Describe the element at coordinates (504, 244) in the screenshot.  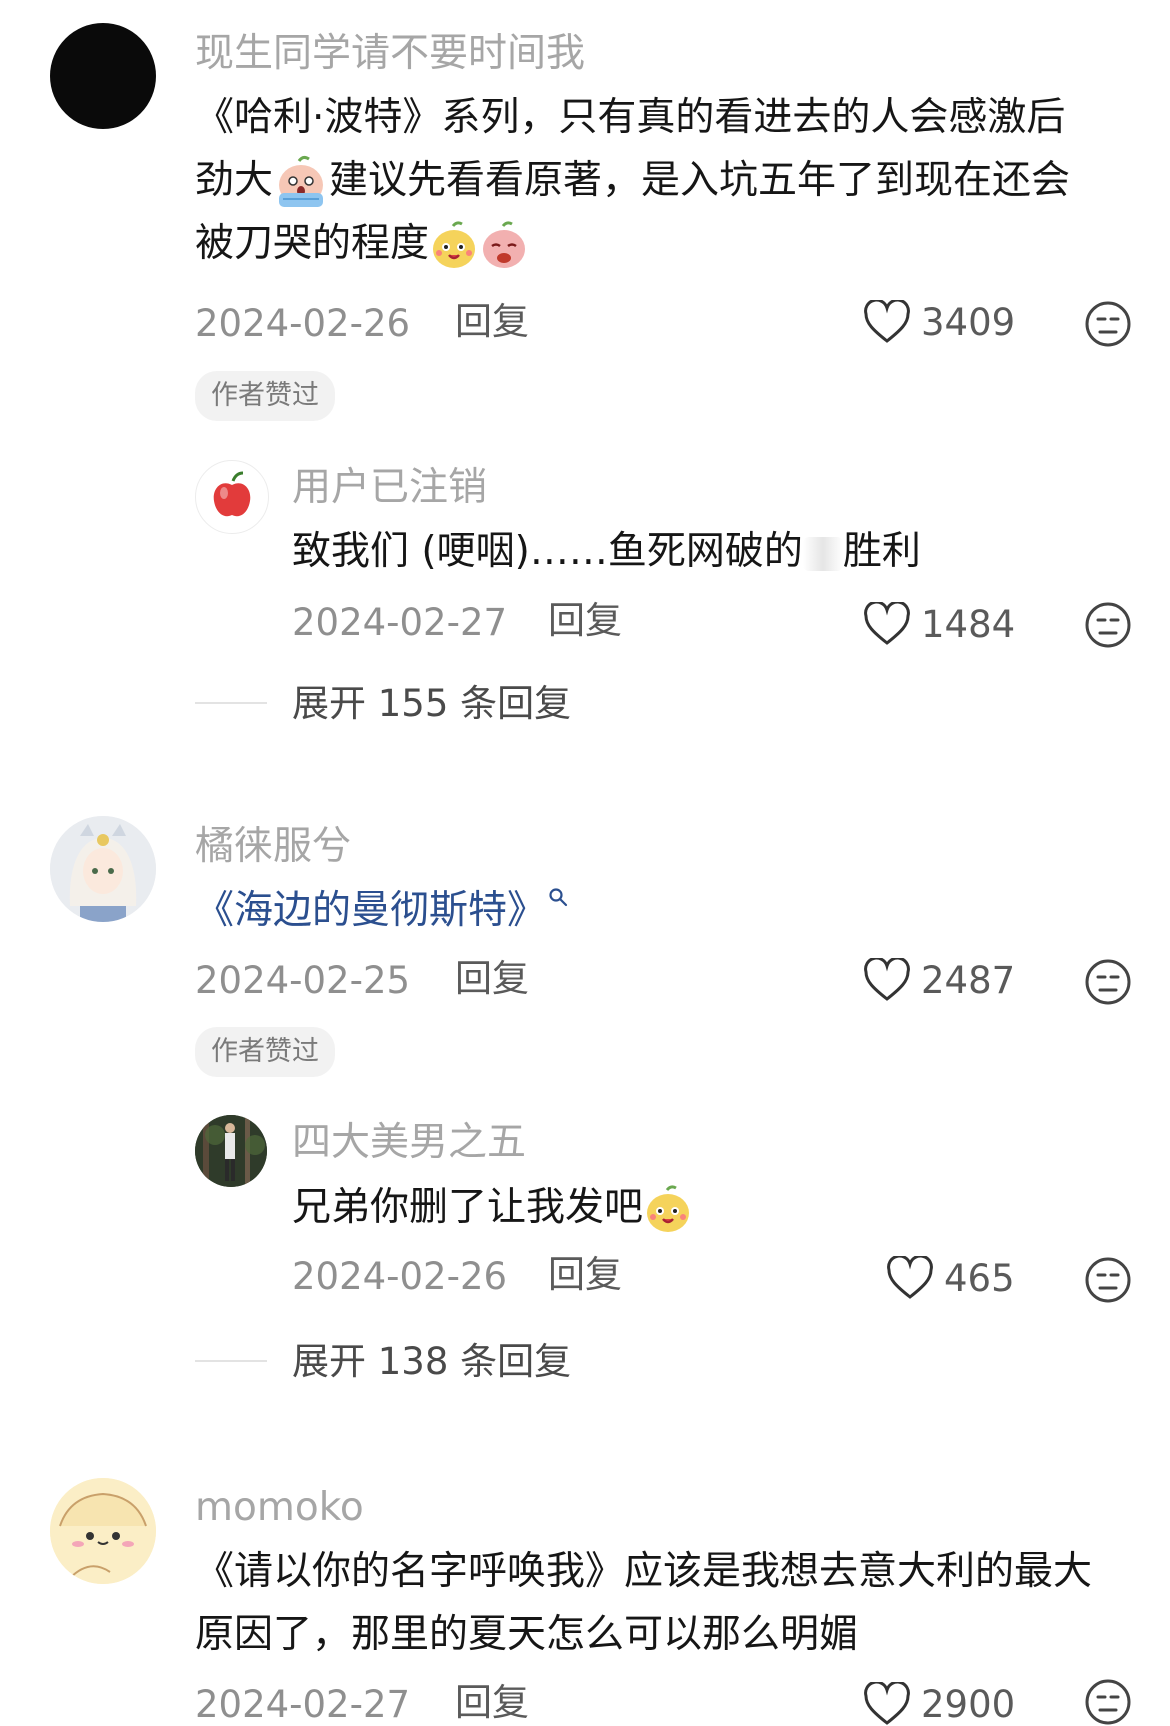
I see `pleading-face-emoji-icon` at that location.